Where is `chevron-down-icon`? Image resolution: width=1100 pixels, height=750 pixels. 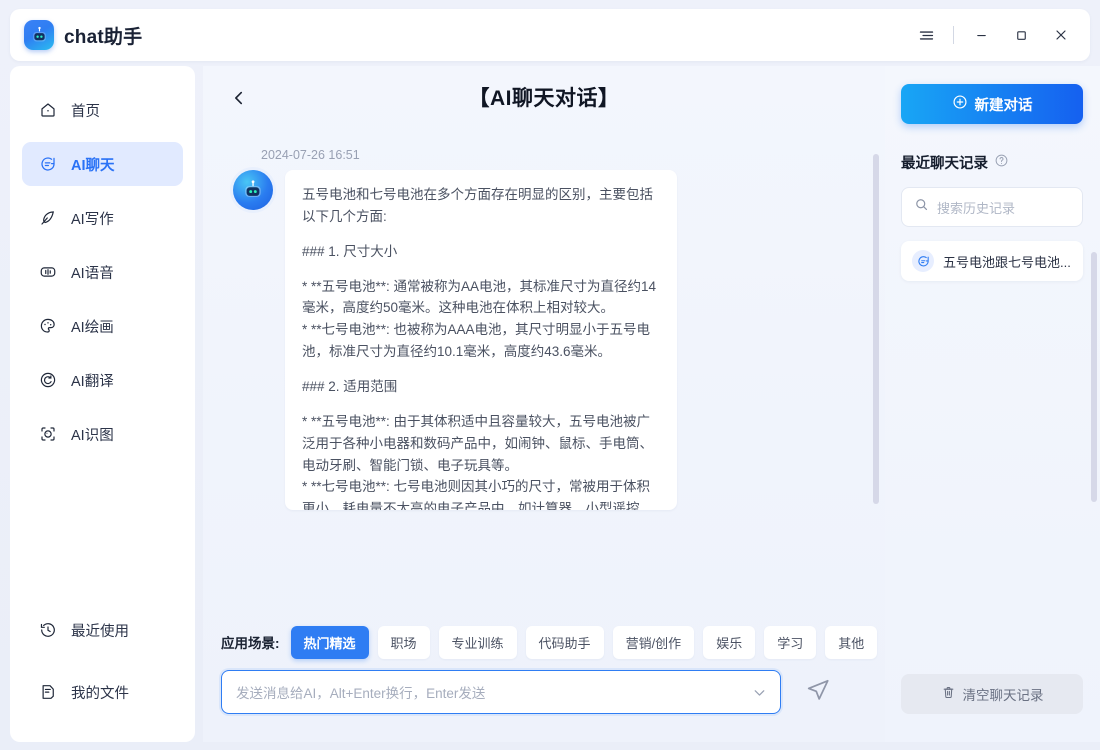 chevron-down-icon is located at coordinates (759, 695).